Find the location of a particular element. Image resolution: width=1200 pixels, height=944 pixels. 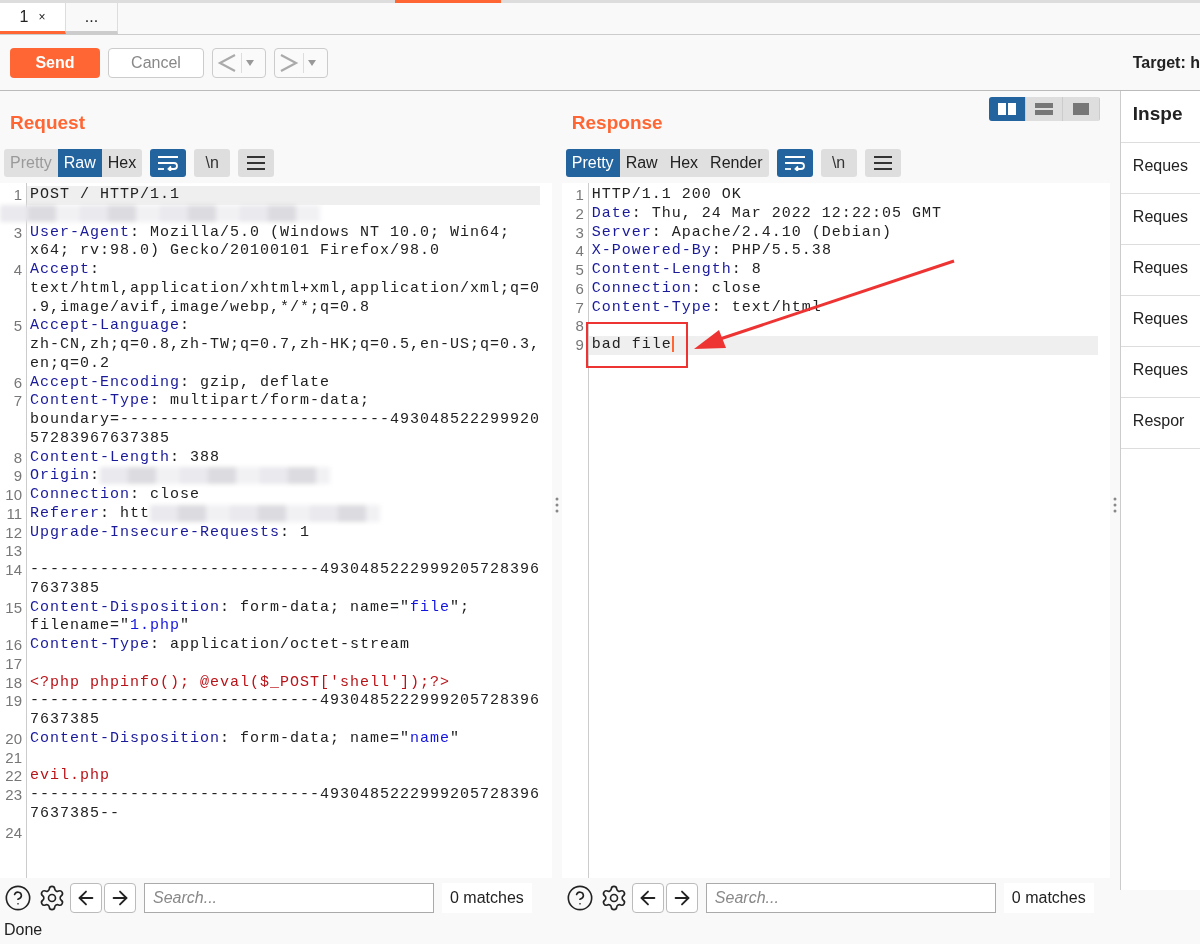

line-number: 18 is located at coordinates (13, 683).